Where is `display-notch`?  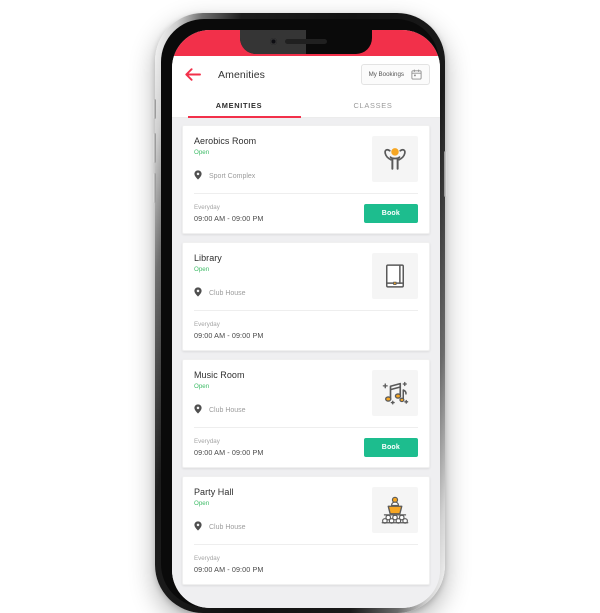
display-notch is located at coordinates (306, 42).